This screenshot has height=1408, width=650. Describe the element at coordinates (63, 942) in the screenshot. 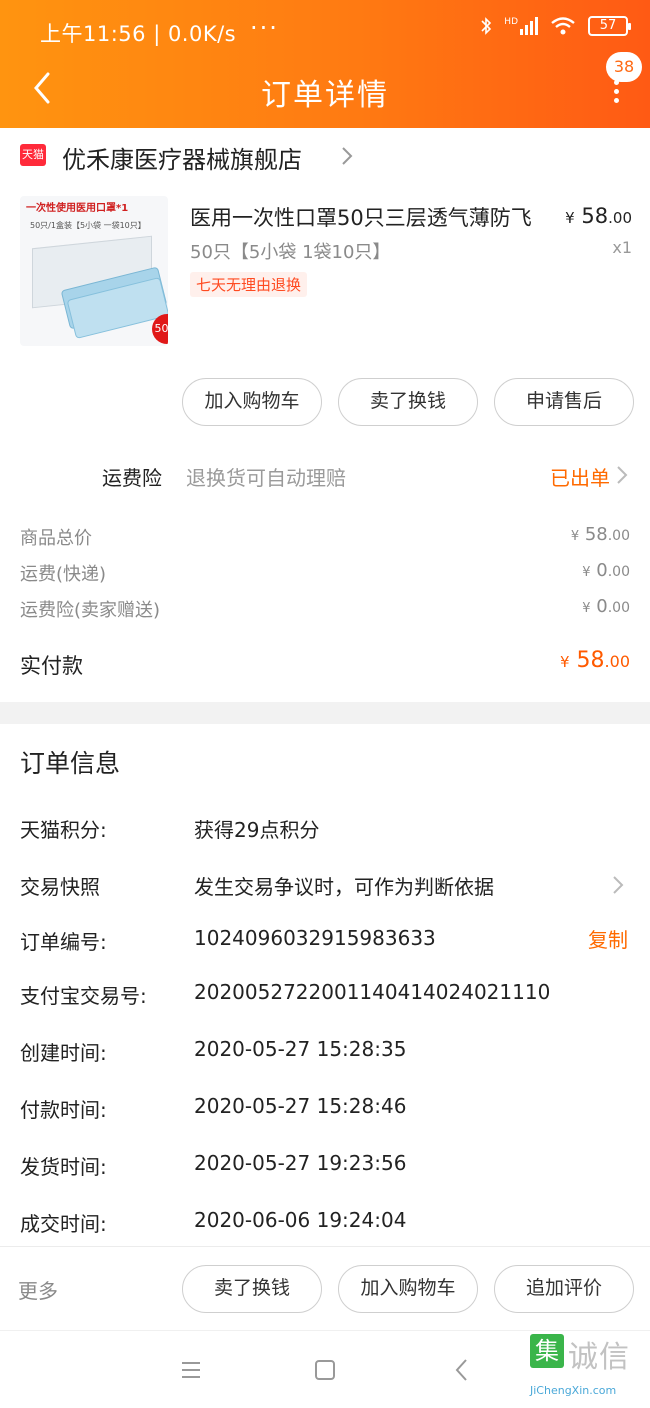

I see `order-info-label: 订单编号:` at that location.